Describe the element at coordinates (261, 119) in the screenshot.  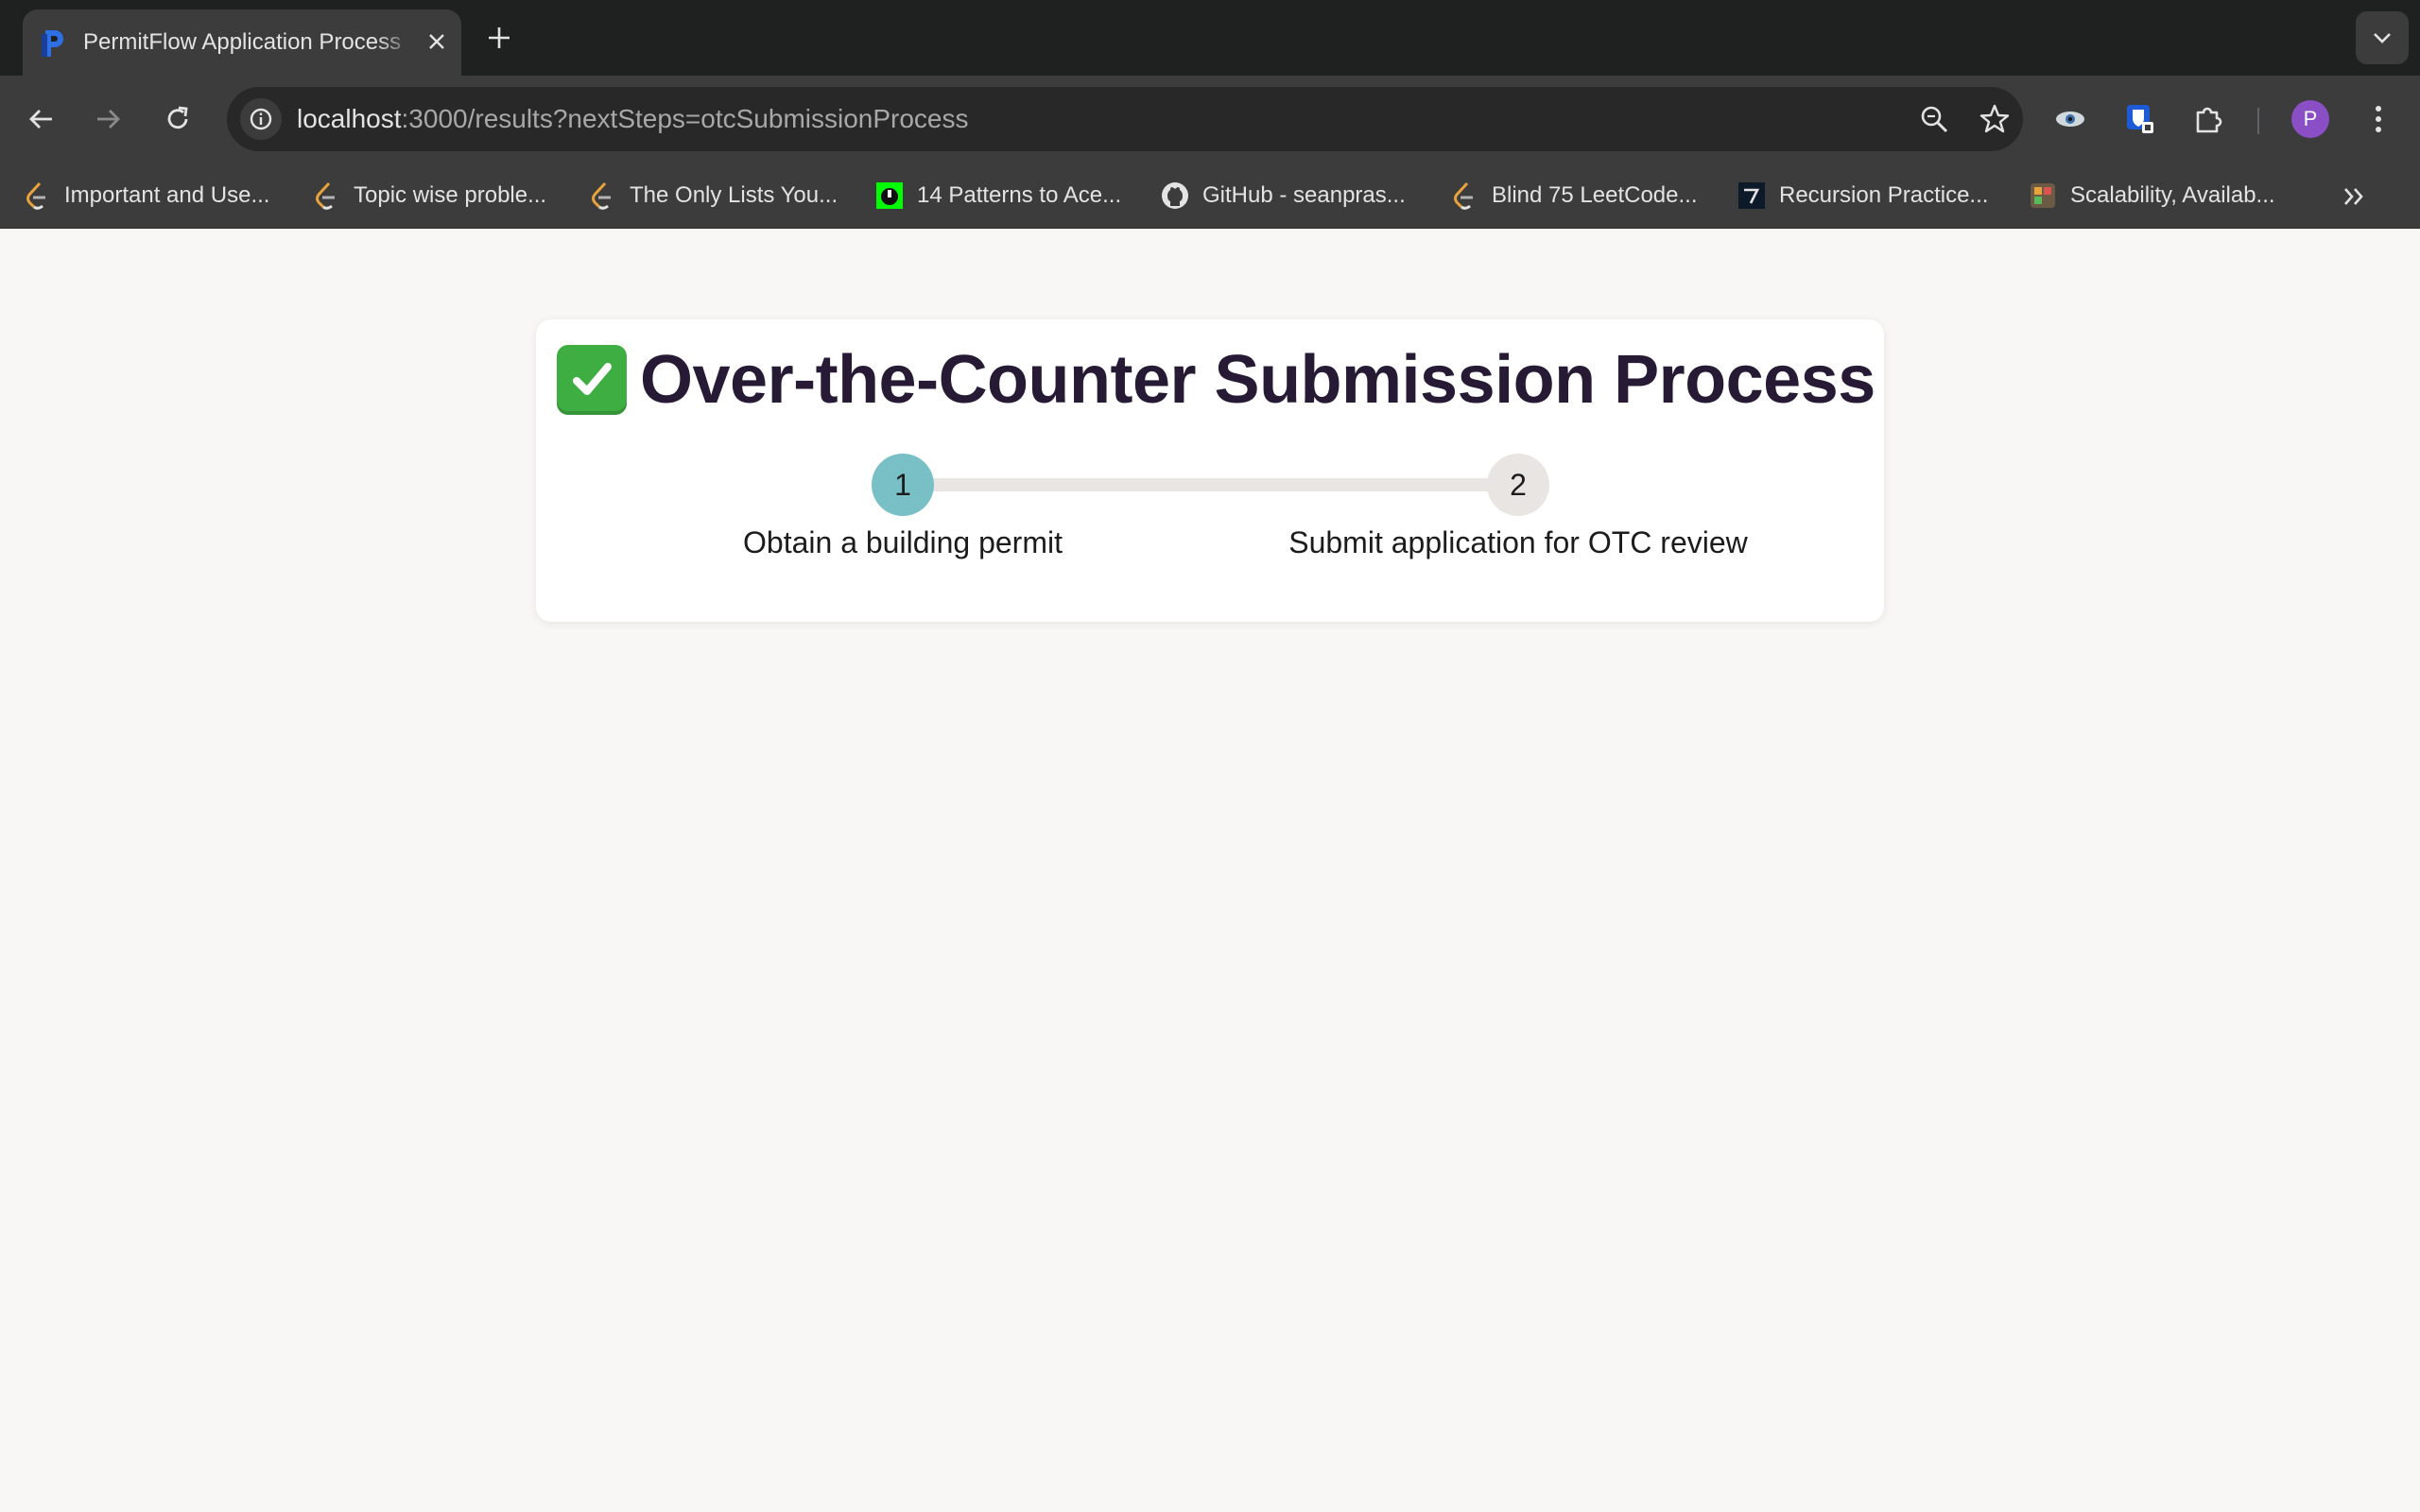
I see `site-info-icon` at that location.